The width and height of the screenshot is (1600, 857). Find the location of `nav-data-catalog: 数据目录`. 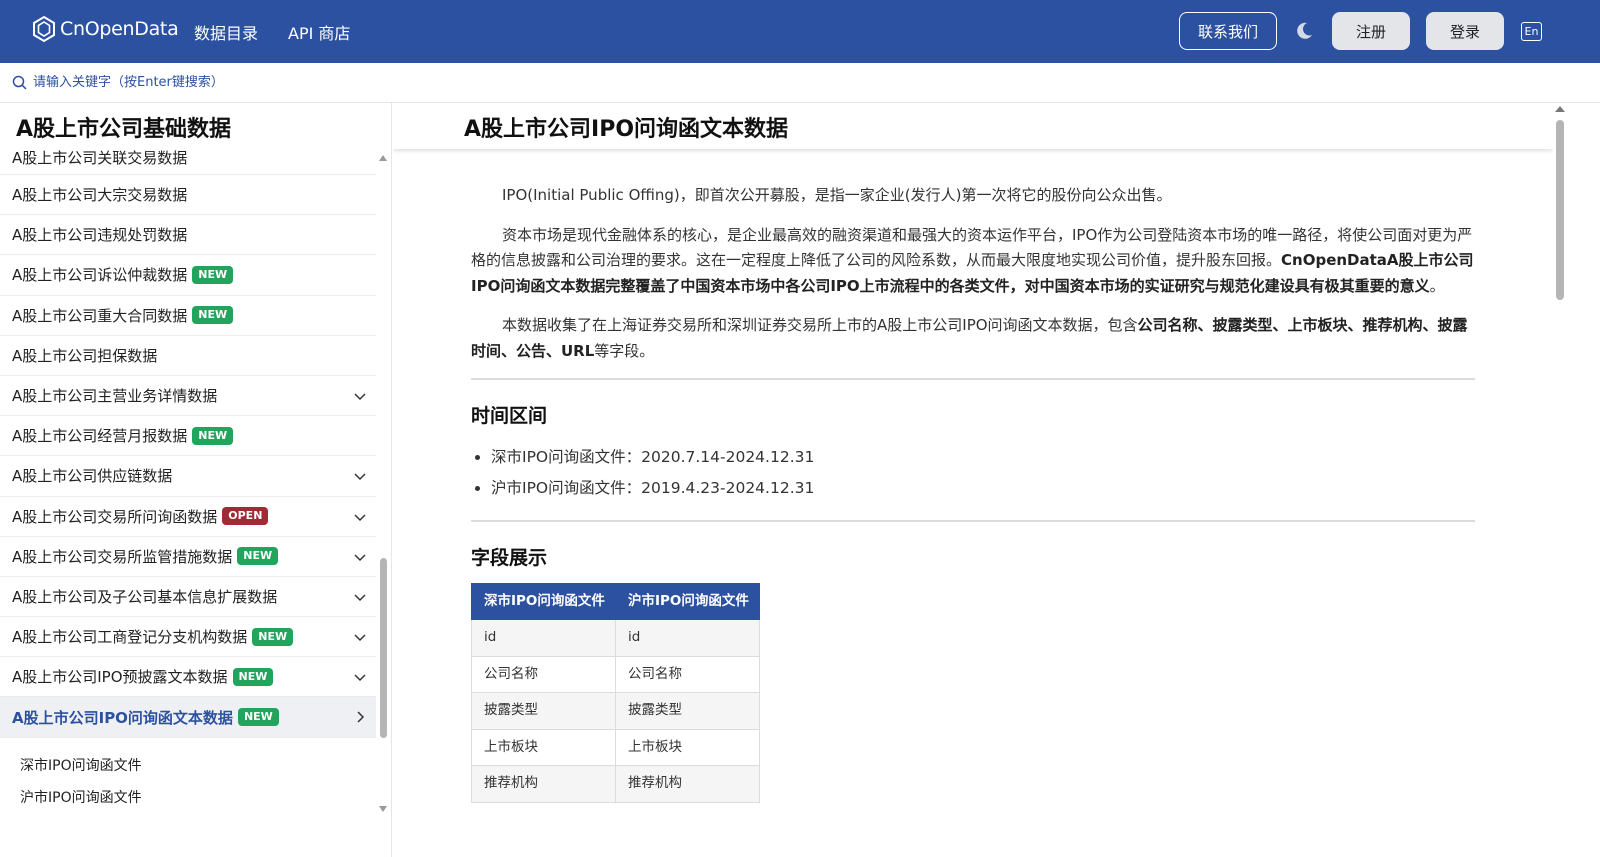

nav-data-catalog: 数据目录 is located at coordinates (226, 32).